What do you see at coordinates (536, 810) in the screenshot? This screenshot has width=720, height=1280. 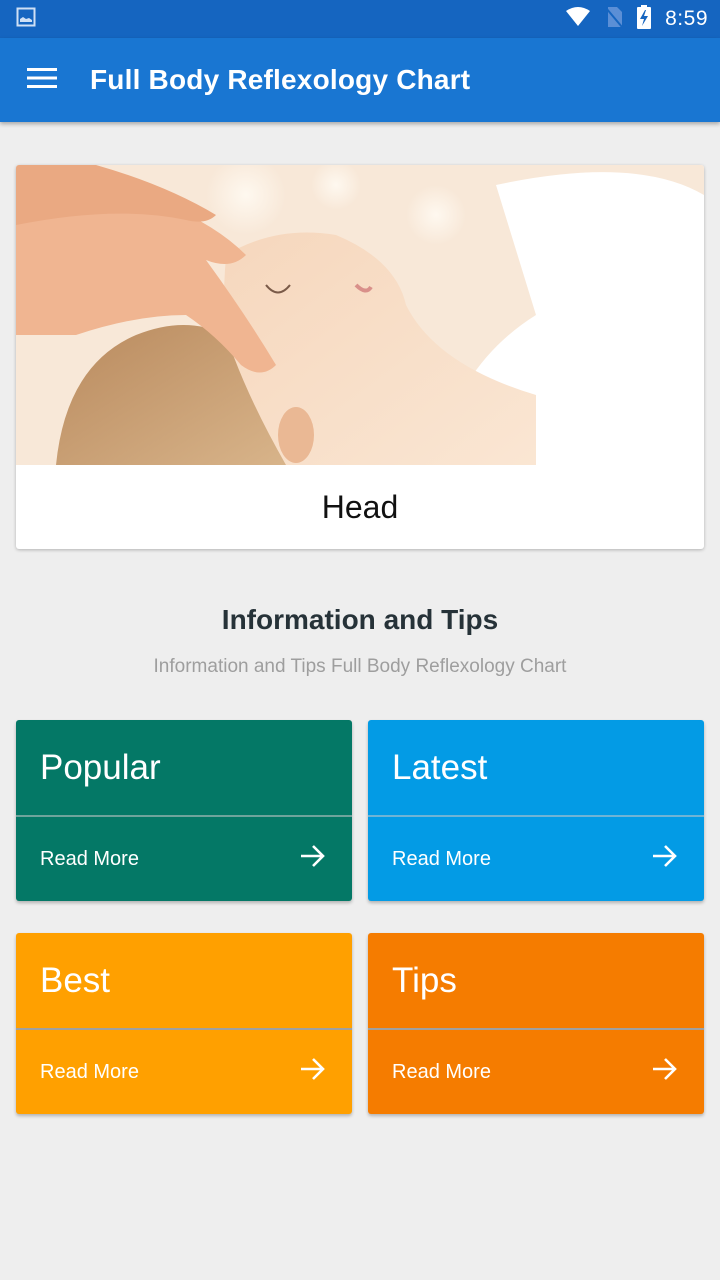 I see `tile-latest: Latest Read More` at bounding box center [536, 810].